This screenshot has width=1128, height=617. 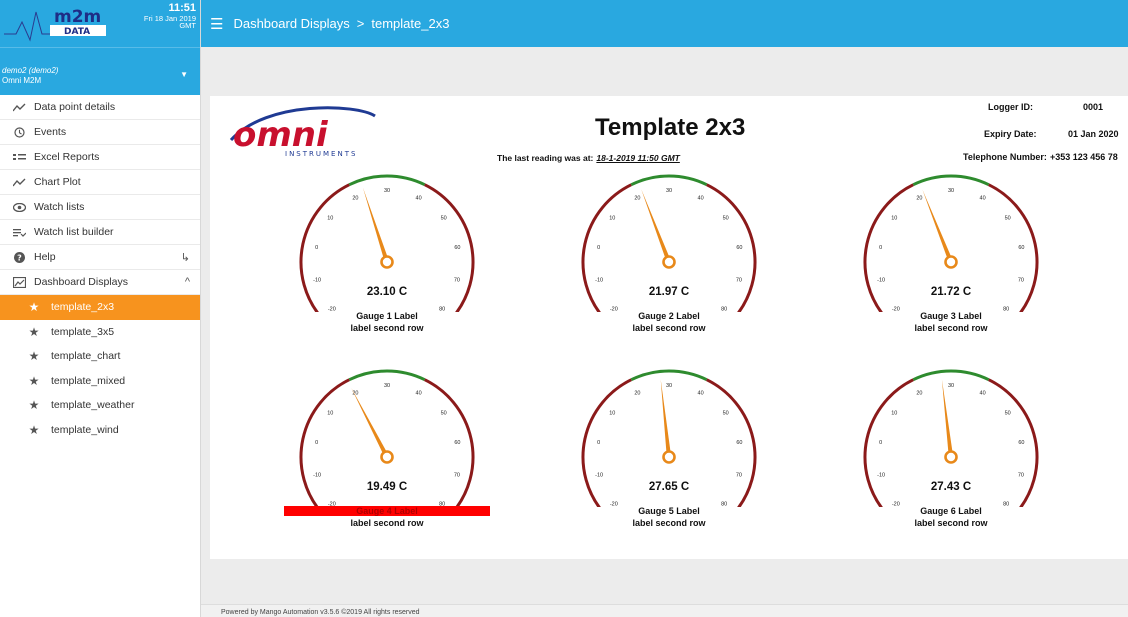 I want to click on gauge-tick-label: 20, so click(x=919, y=393).